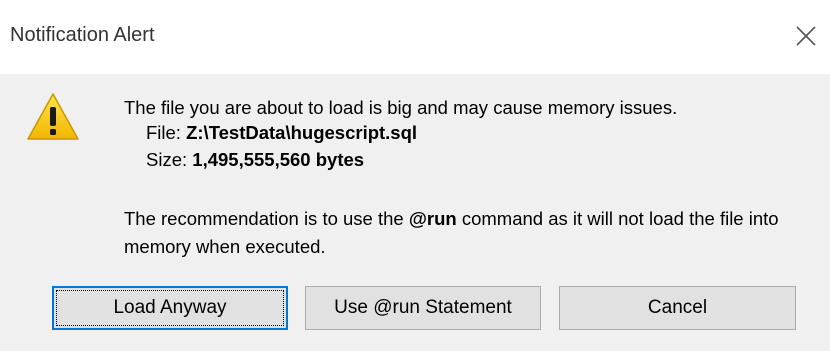 Image resolution: width=830 pixels, height=351 pixels. Describe the element at coordinates (278, 159) in the screenshot. I see `file-size: 1,495,555,560 bytes` at that location.